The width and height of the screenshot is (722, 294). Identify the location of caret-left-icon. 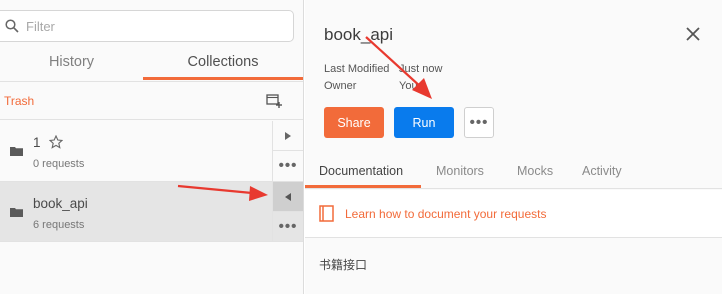
(288, 196).